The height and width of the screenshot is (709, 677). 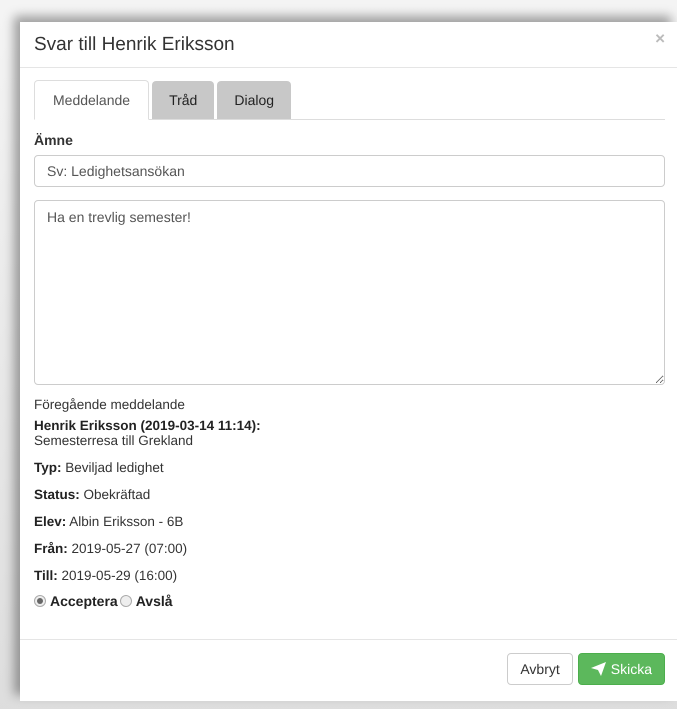 I want to click on detail-text: Till: 2019-05-29 (16:00), so click(x=106, y=575).